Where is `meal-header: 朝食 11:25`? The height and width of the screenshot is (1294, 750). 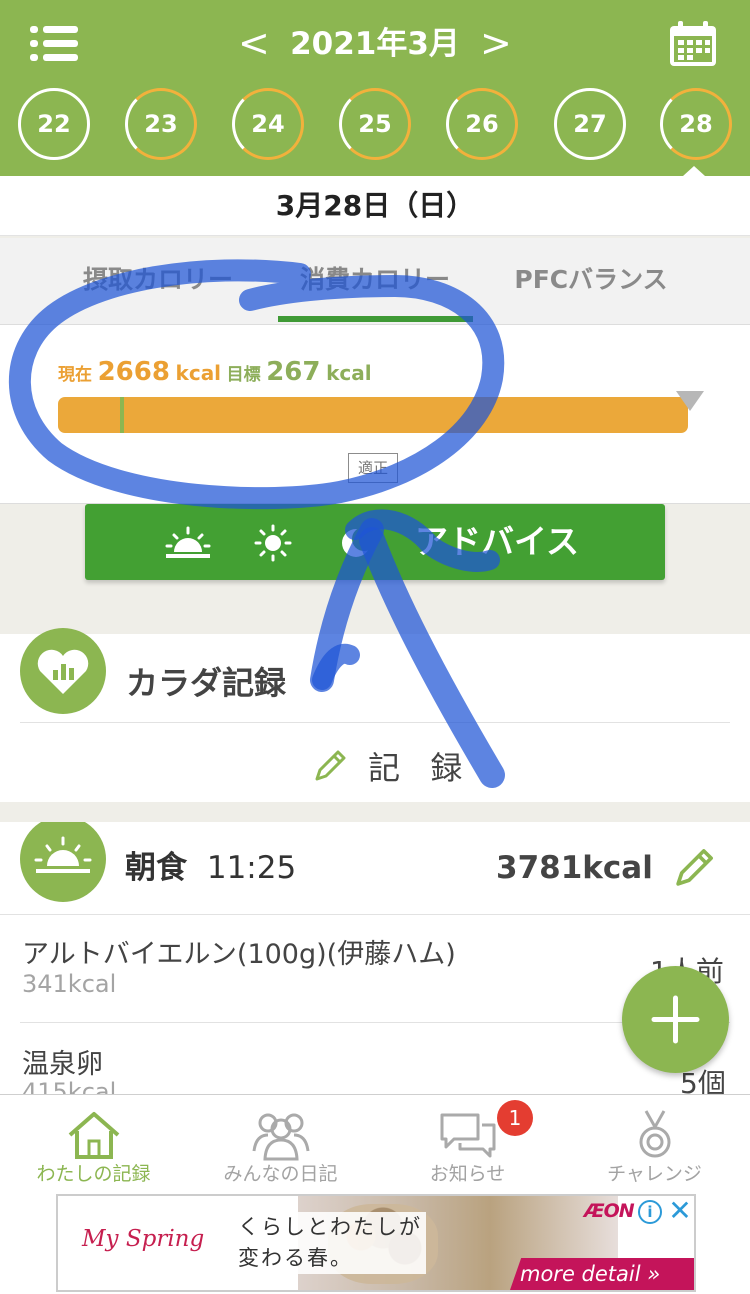
meal-header: 朝食 11:25 is located at coordinates (210, 868).